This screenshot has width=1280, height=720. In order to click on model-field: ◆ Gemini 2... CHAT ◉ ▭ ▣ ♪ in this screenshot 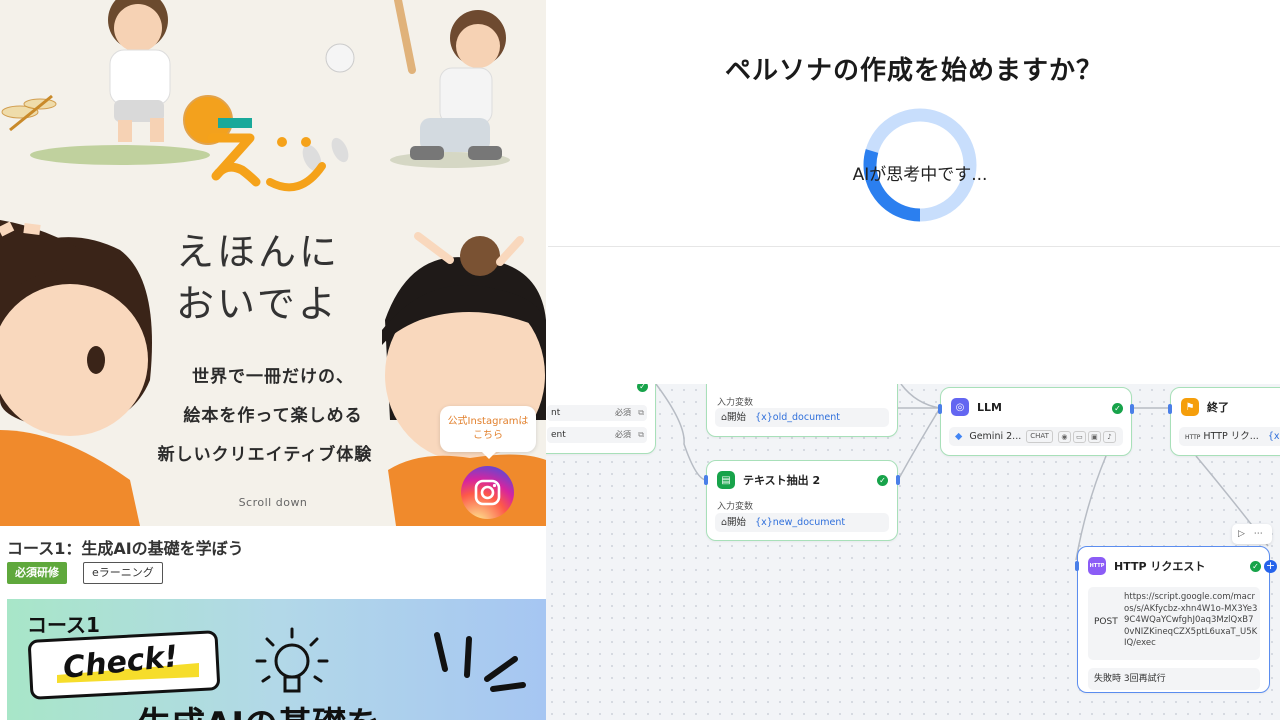, I will do `click(1036, 436)`.